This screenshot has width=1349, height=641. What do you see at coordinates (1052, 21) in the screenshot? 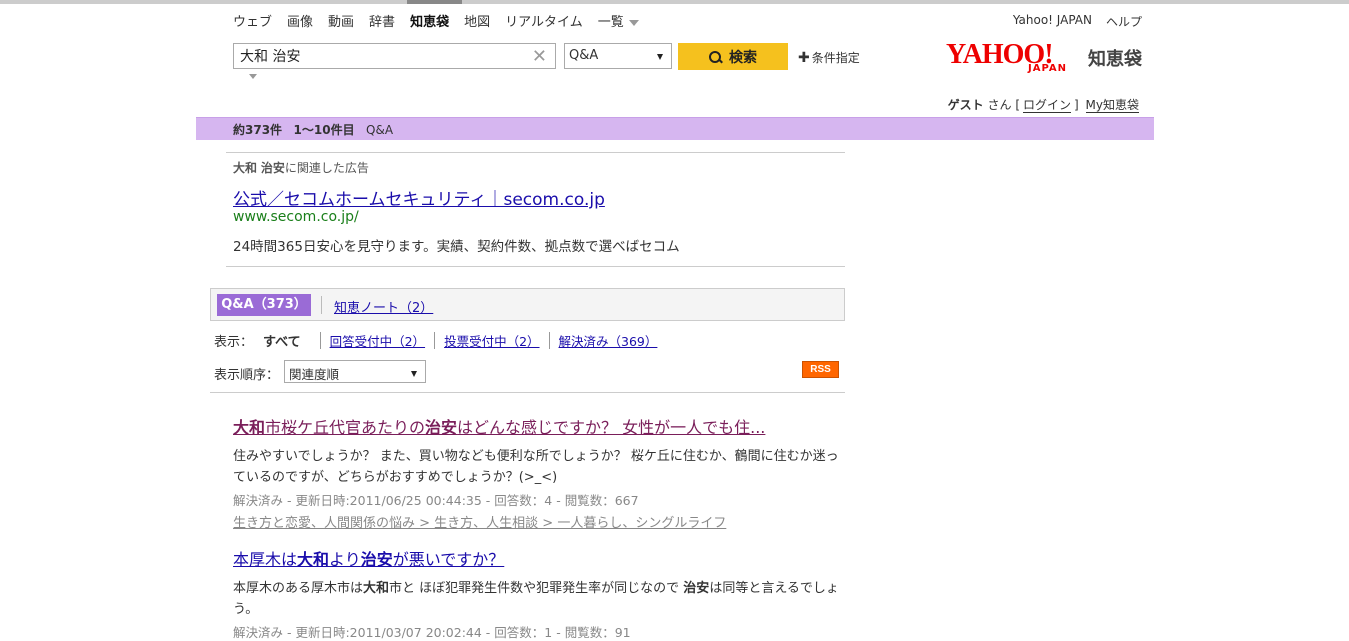
I see `yahoo-japan-link: Yahoo! JAPAN` at bounding box center [1052, 21].